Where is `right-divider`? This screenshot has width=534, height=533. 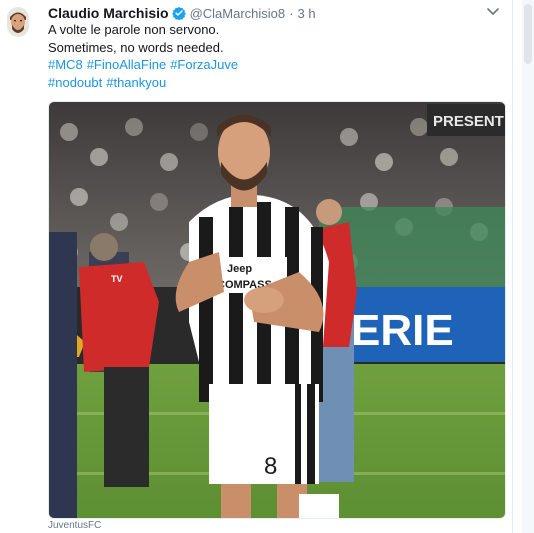
right-divider is located at coordinates (512, 266).